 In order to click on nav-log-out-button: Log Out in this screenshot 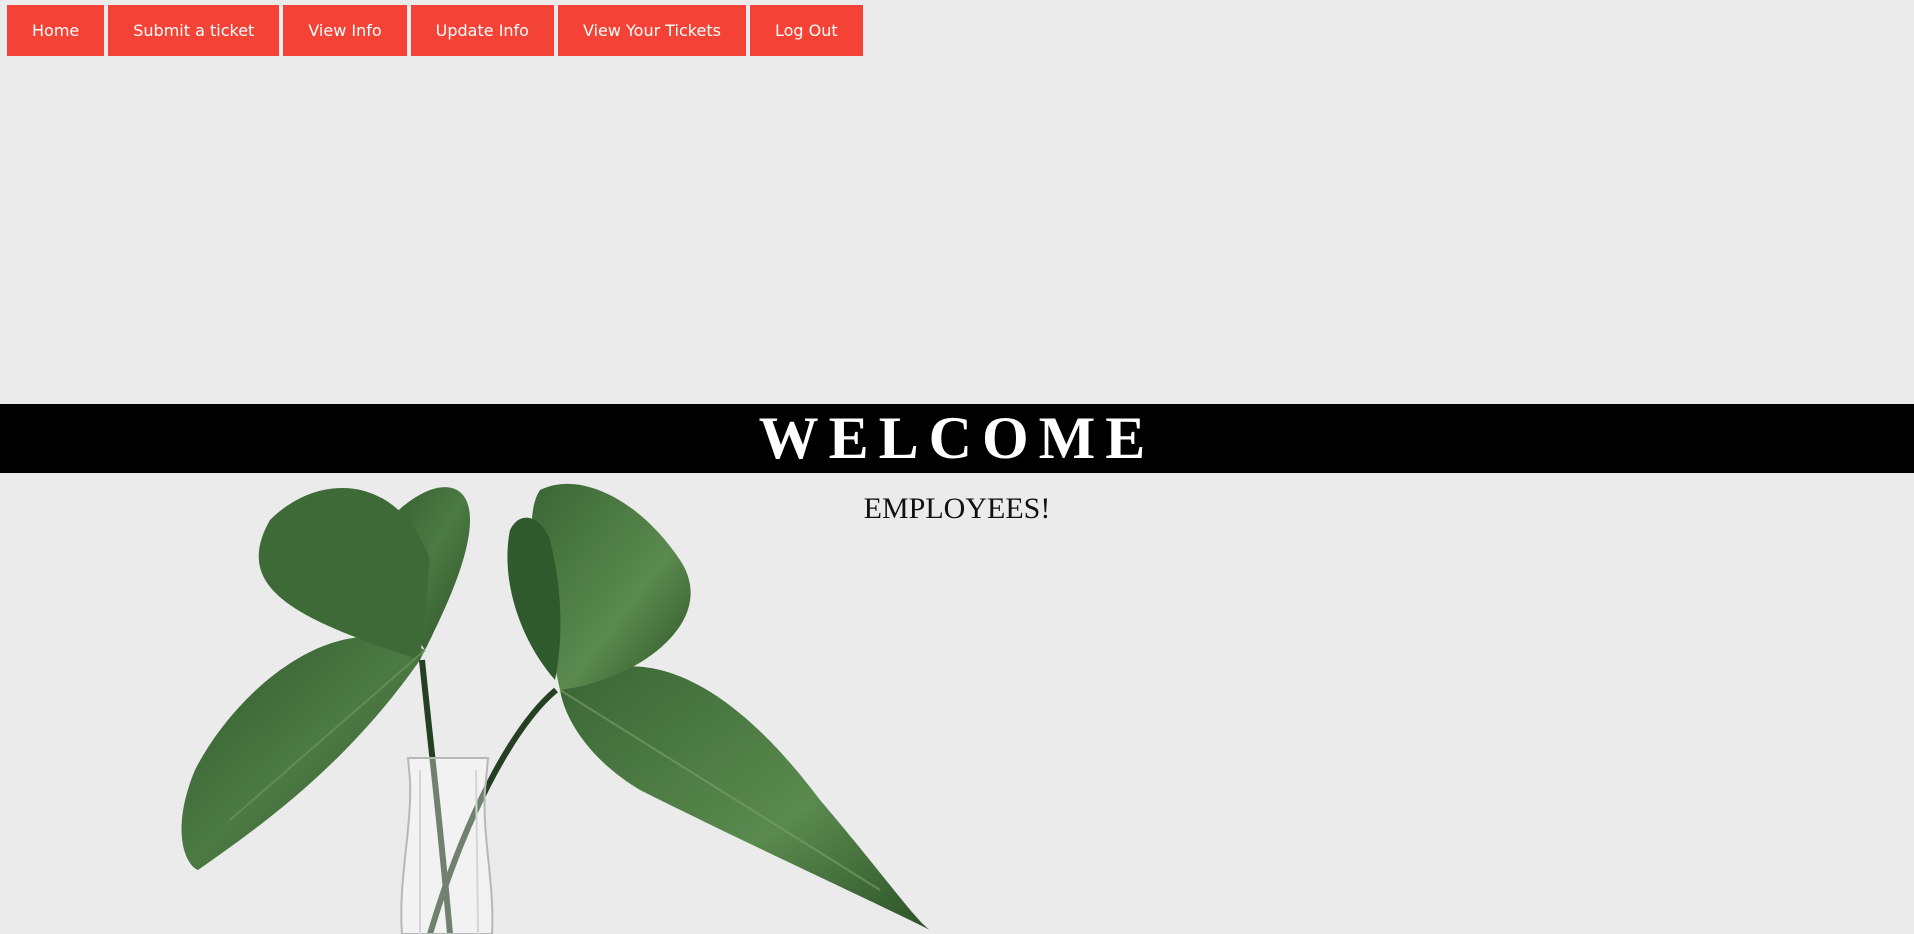, I will do `click(806, 30)`.